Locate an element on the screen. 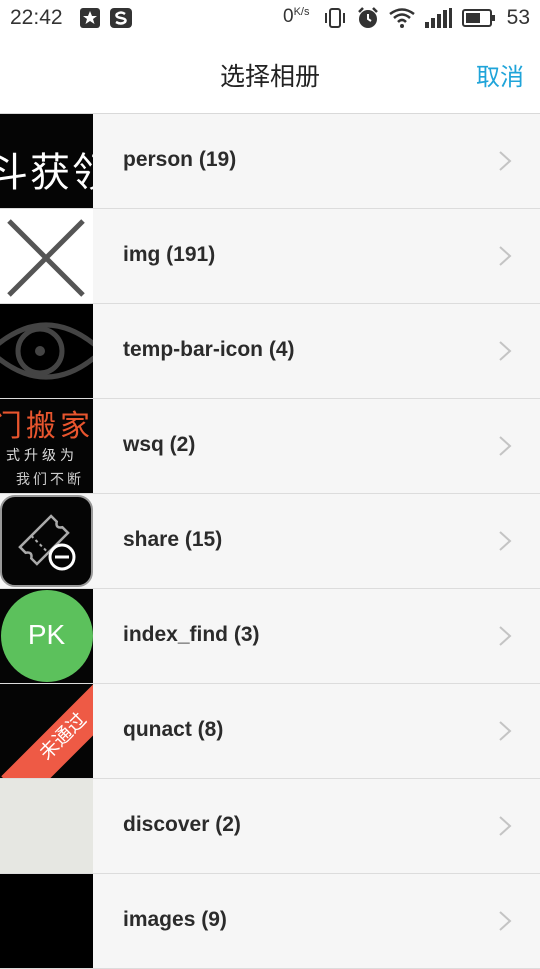 The height and width of the screenshot is (969, 540). page-title: 选择相册 is located at coordinates (269, 76).